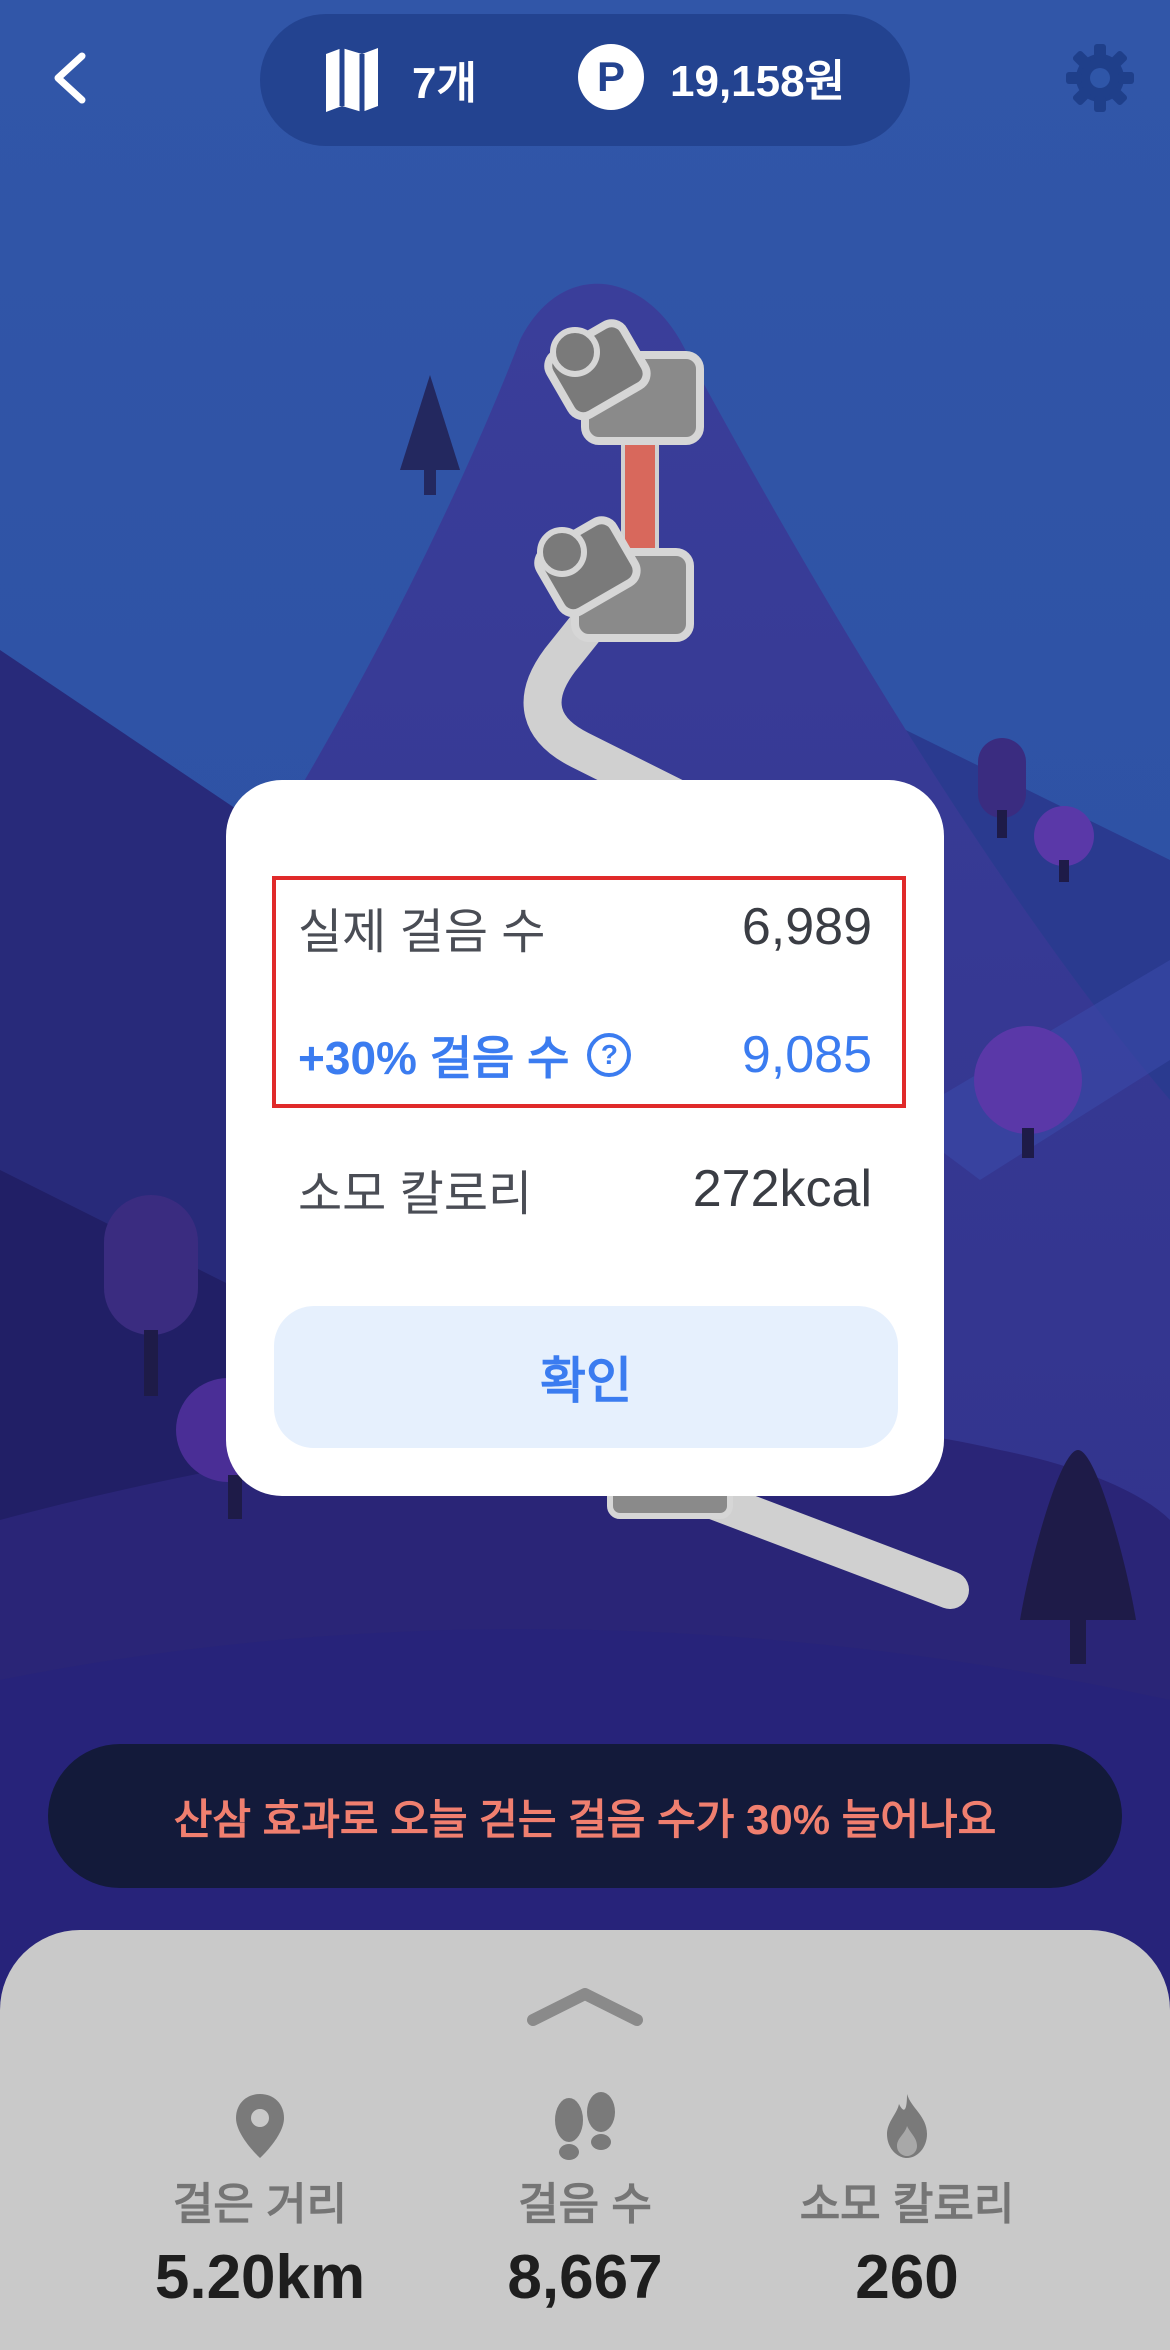  I want to click on back-button, so click(72, 78).